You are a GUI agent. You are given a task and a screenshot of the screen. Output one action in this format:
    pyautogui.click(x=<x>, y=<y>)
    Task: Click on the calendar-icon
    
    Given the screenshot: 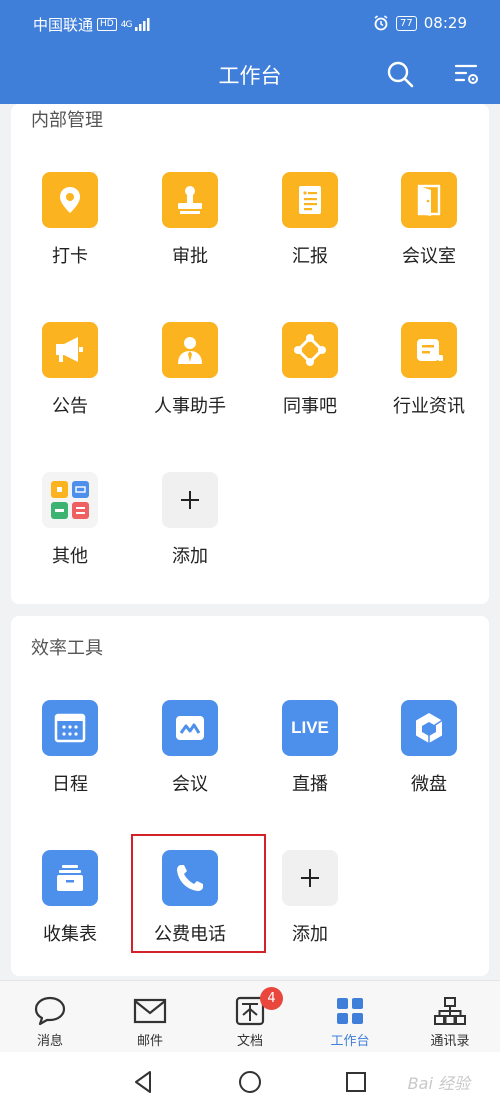 What is the action you would take?
    pyautogui.click(x=70, y=728)
    